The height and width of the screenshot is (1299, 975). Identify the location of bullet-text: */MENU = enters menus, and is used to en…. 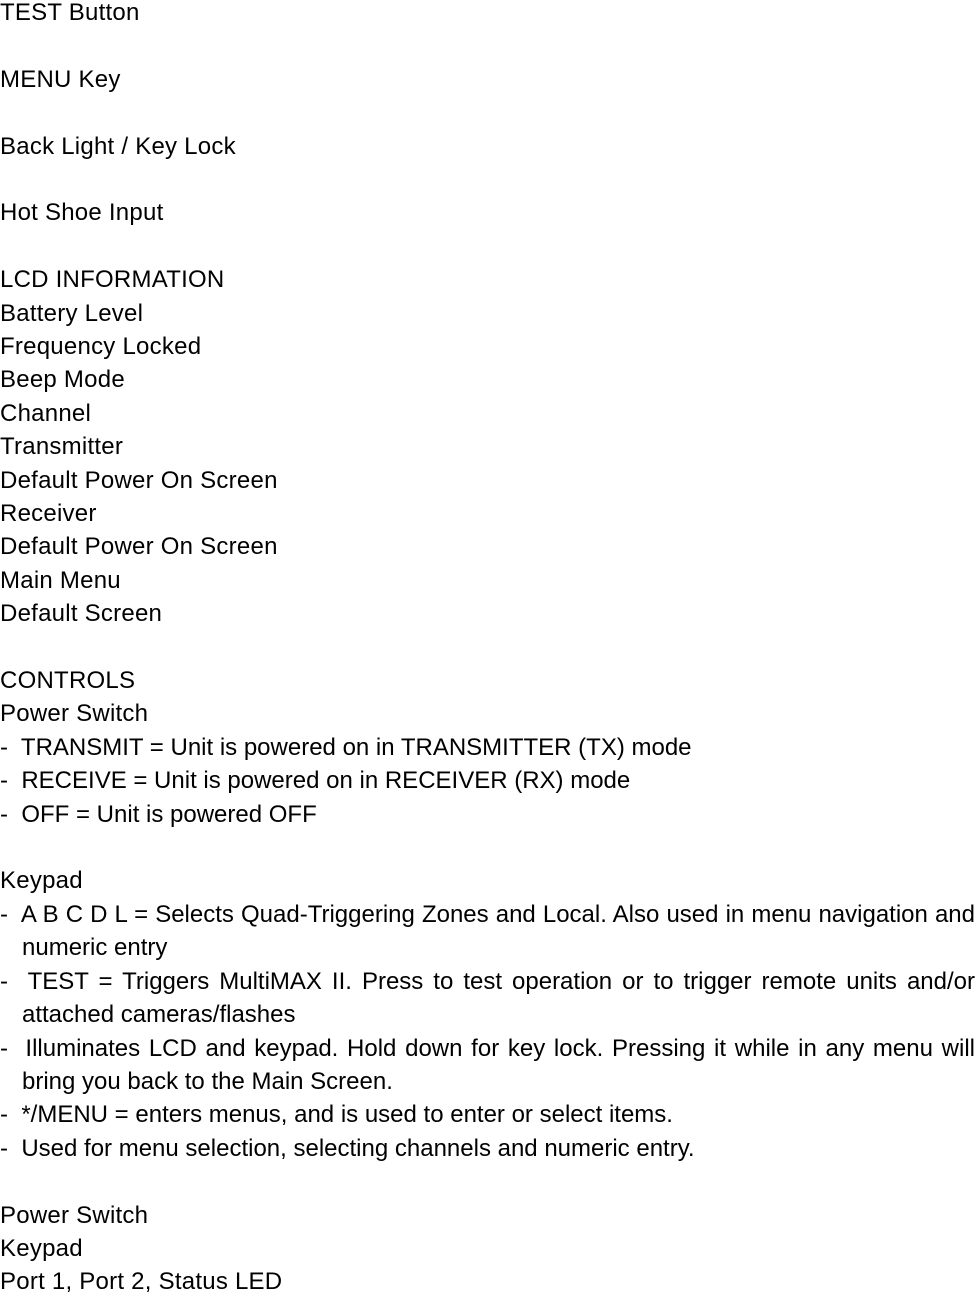
(347, 1115).